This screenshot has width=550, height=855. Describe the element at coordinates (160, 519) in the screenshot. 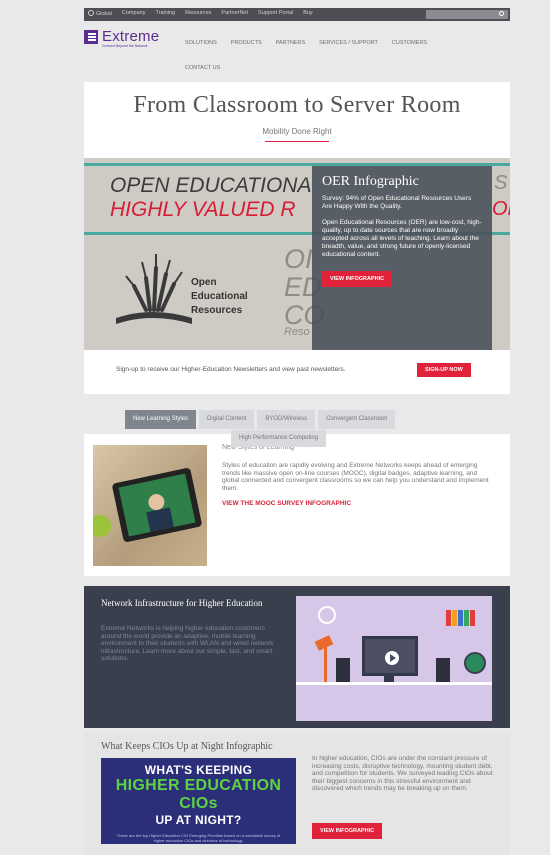

I see `teacher-body` at that location.